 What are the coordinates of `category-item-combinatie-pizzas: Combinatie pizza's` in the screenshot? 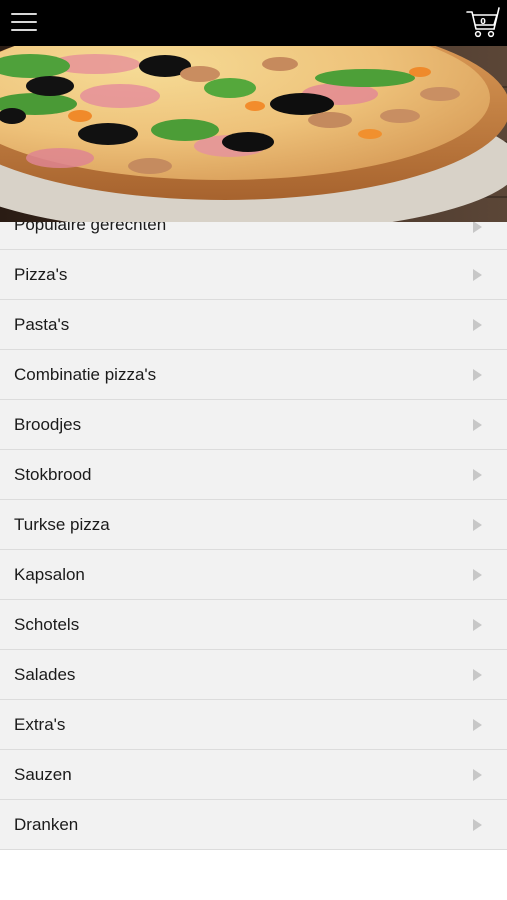 It's located at (253, 375).